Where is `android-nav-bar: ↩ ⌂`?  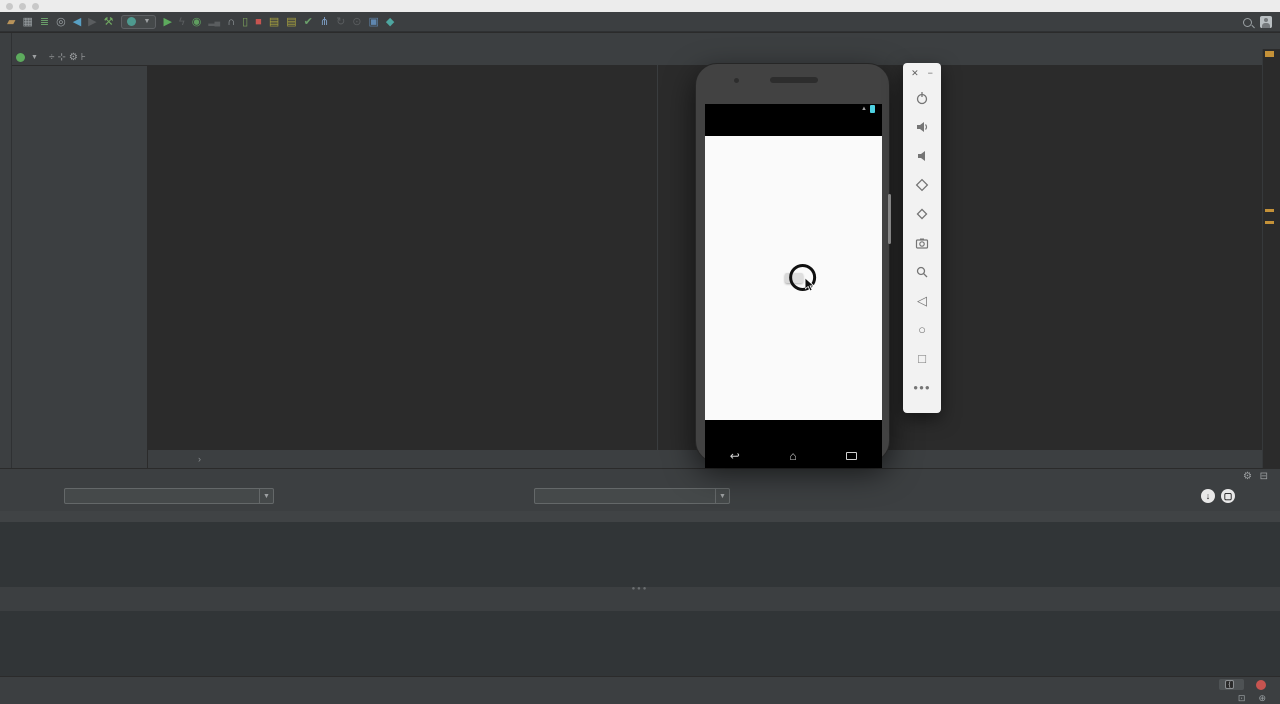 android-nav-bar: ↩ ⌂ is located at coordinates (793, 456).